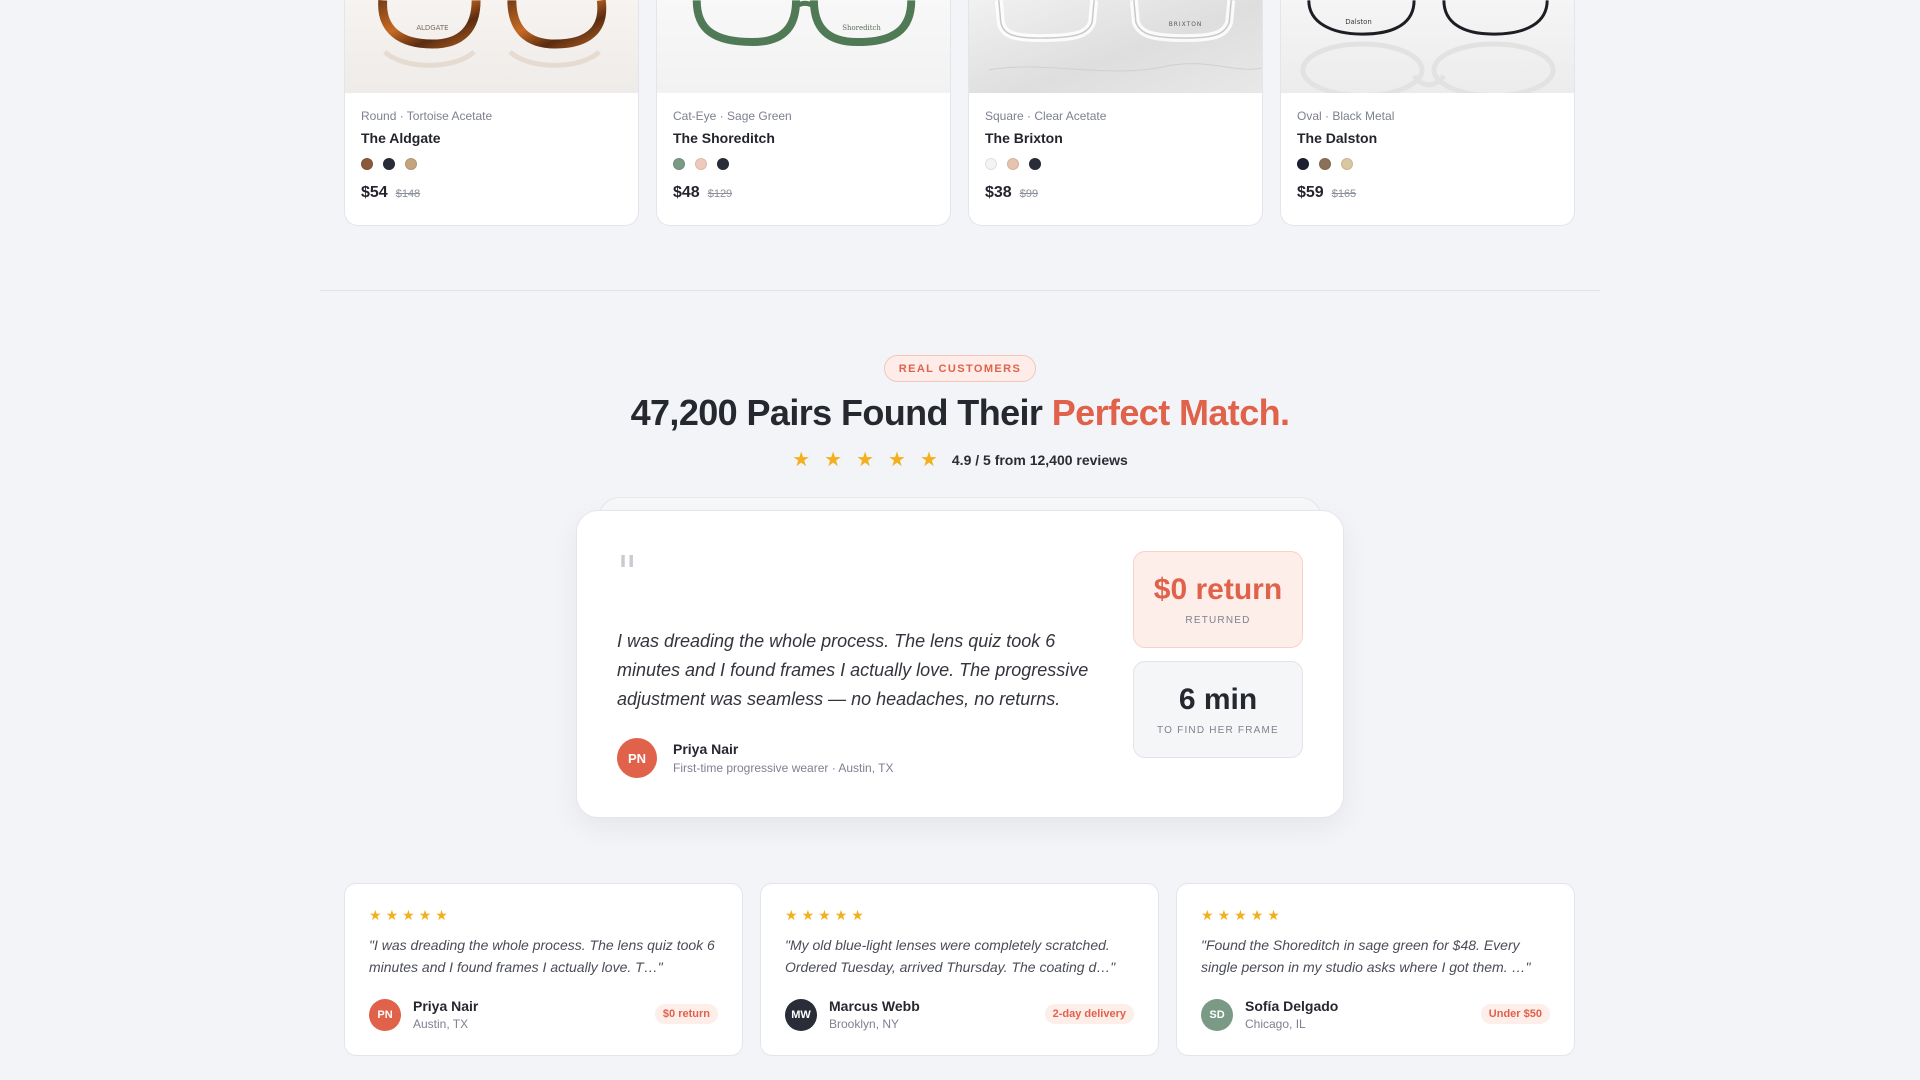  What do you see at coordinates (686, 192) in the screenshot?
I see `price: $48` at bounding box center [686, 192].